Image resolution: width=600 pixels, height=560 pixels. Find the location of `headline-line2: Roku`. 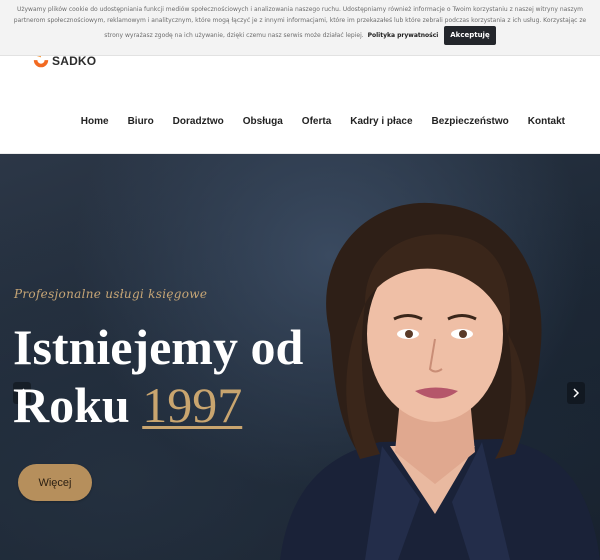

headline-line2: Roku is located at coordinates (71, 405).